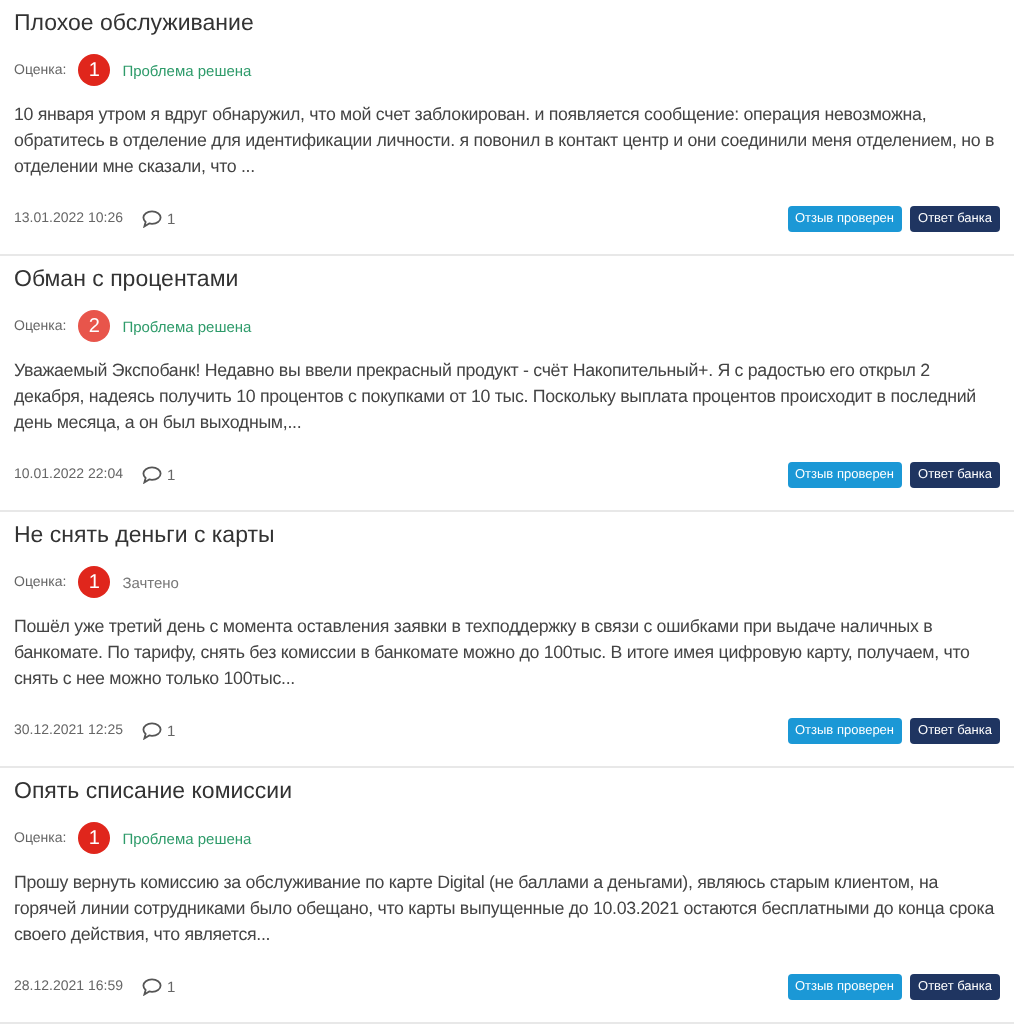 The width and height of the screenshot is (1014, 1024). Describe the element at coordinates (507, 792) in the screenshot. I see `review-title: Опять списание комиссии` at that location.